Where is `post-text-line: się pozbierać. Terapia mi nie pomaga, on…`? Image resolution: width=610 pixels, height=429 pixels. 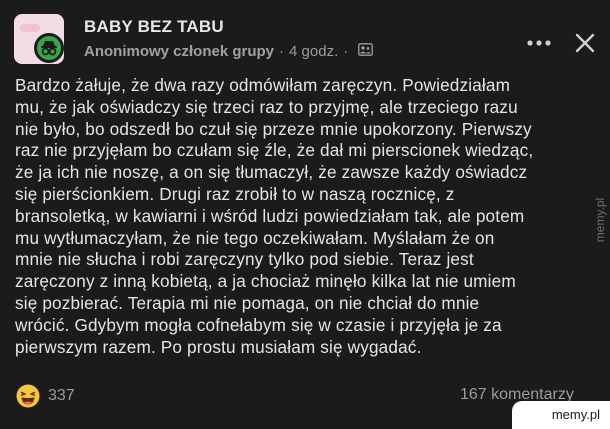 post-text-line: się pozbierać. Terapia mi nie pomaga, on… is located at coordinates (247, 302).